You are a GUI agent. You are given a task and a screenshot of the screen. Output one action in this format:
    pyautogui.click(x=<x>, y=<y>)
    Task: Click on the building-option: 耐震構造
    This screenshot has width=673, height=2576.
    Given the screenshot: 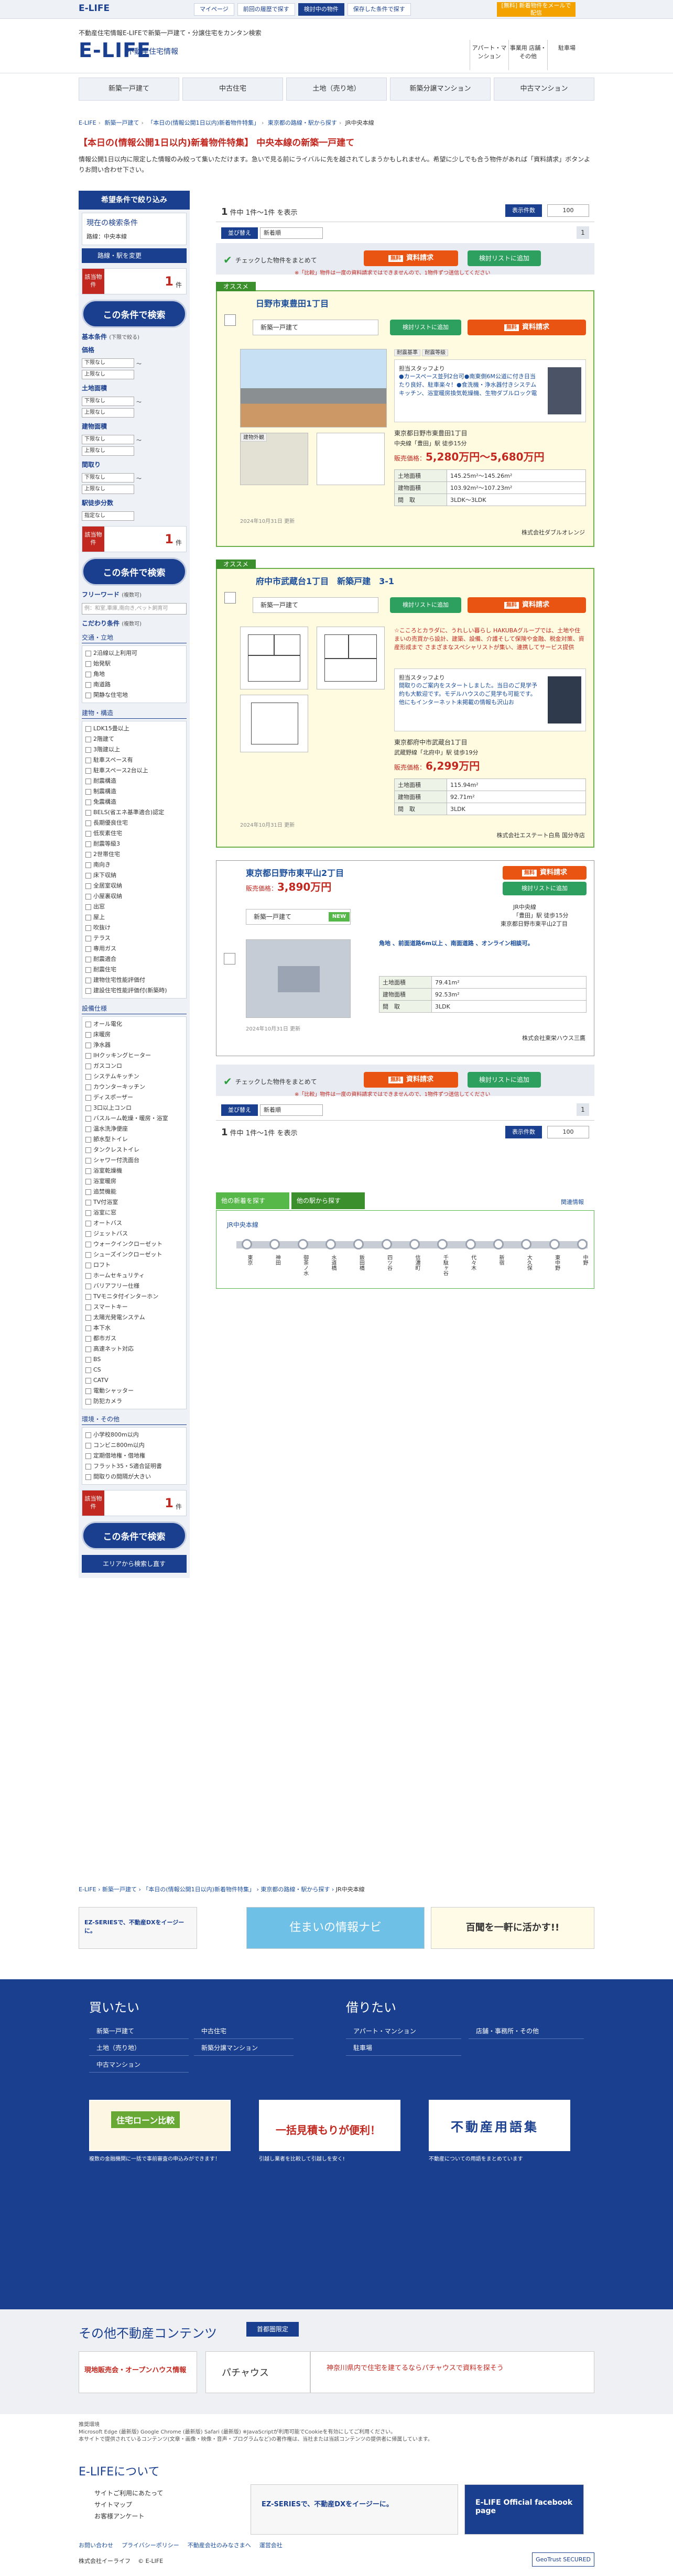 What is the action you would take?
    pyautogui.click(x=134, y=781)
    